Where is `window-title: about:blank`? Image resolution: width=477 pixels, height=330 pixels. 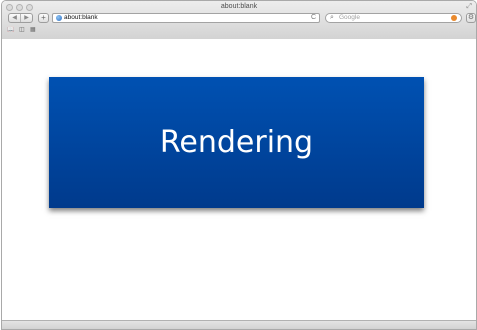
window-title: about:blank is located at coordinates (239, 6).